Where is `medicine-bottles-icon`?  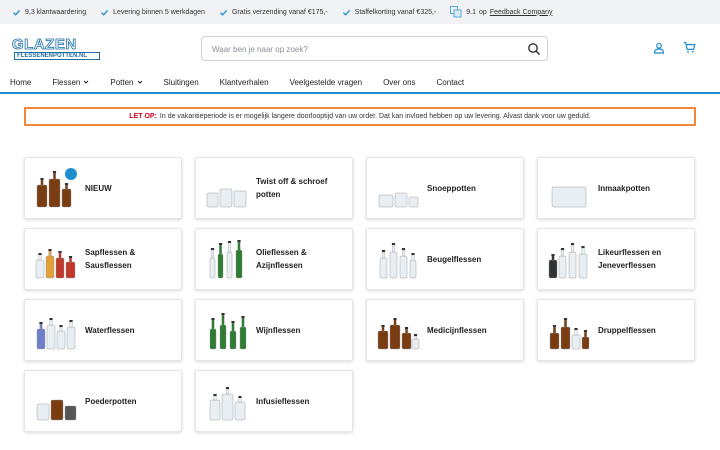 medicine-bottles-icon is located at coordinates (398, 334).